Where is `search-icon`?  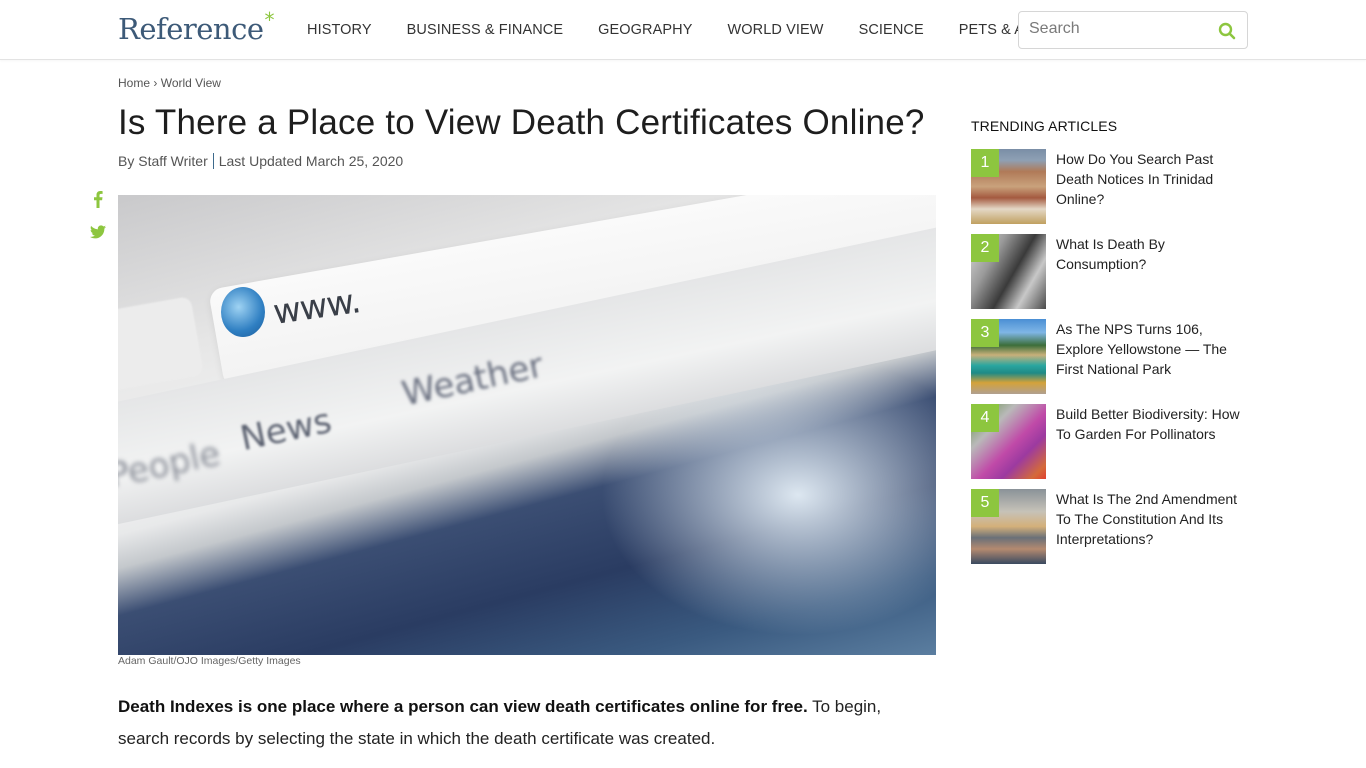
search-icon is located at coordinates (1227, 31).